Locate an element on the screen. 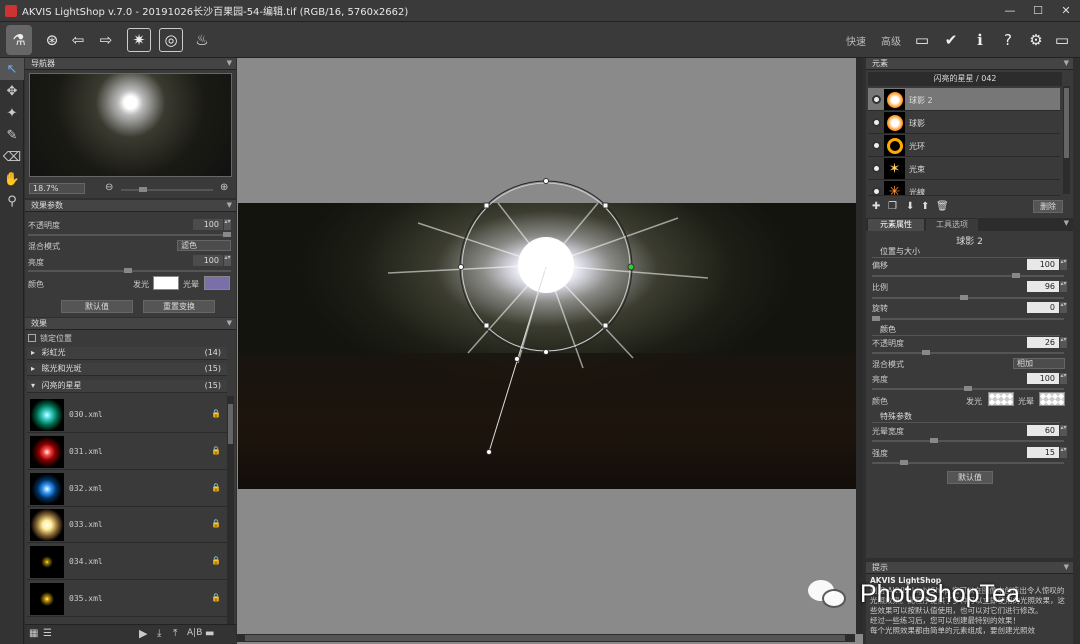 The image size is (1080, 644). before-view-button: ✷ is located at coordinates (139, 40).